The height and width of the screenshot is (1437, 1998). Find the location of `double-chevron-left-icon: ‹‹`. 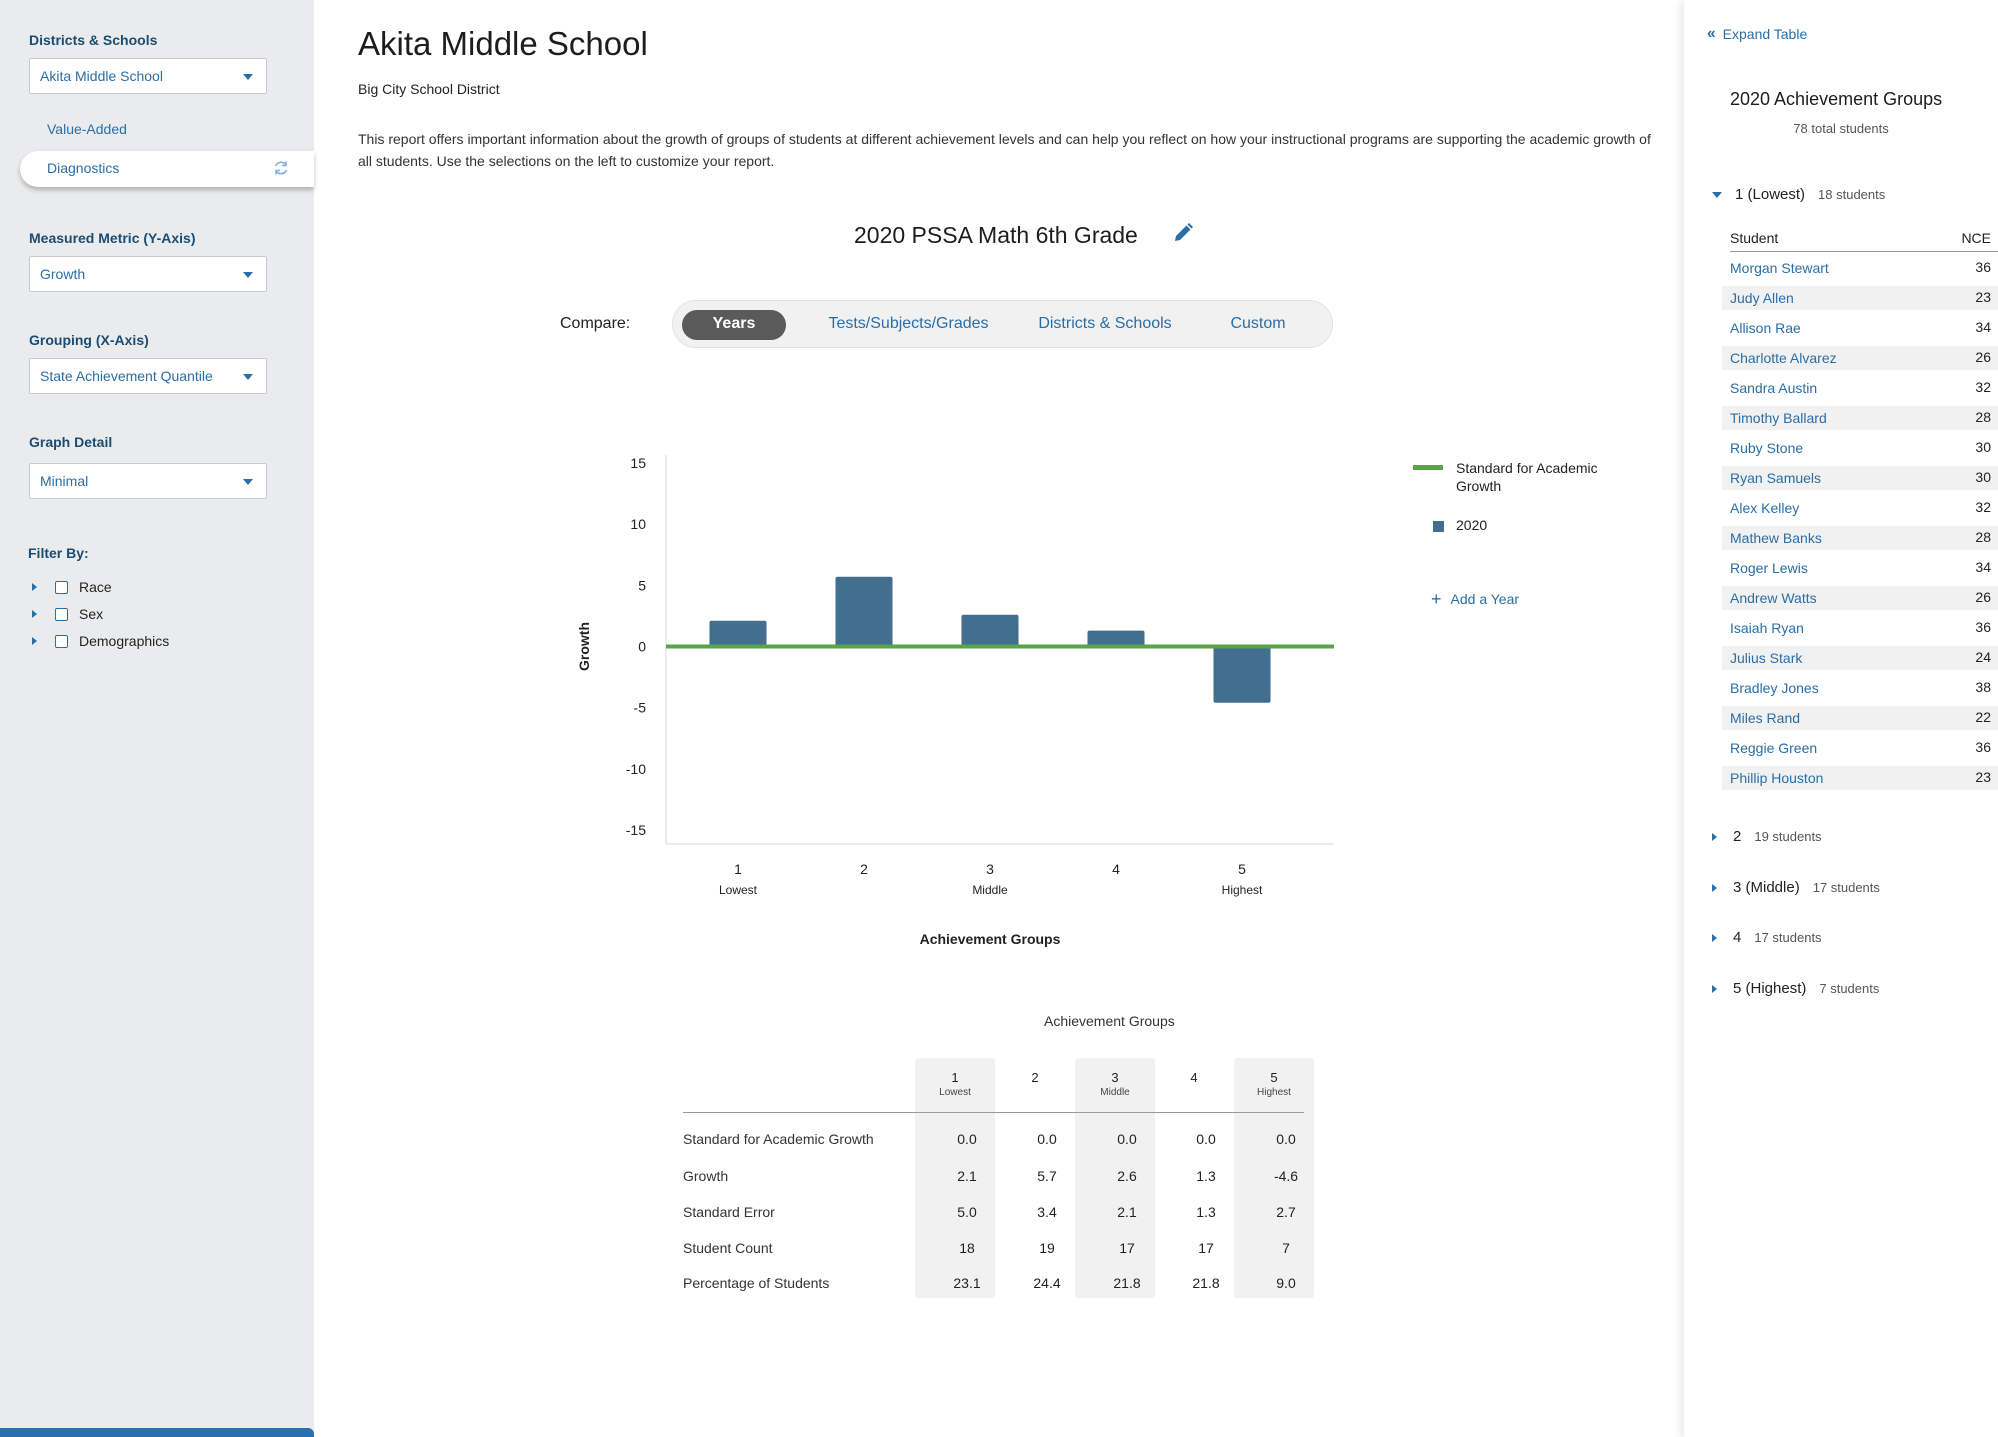

double-chevron-left-icon: ‹‹ is located at coordinates (1711, 33).